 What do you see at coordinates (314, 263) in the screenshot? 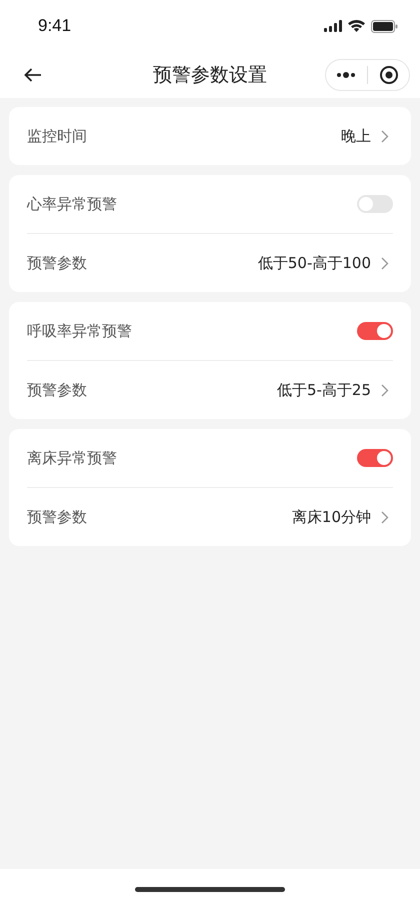
I see `setting-value: 低于50-高于100` at bounding box center [314, 263].